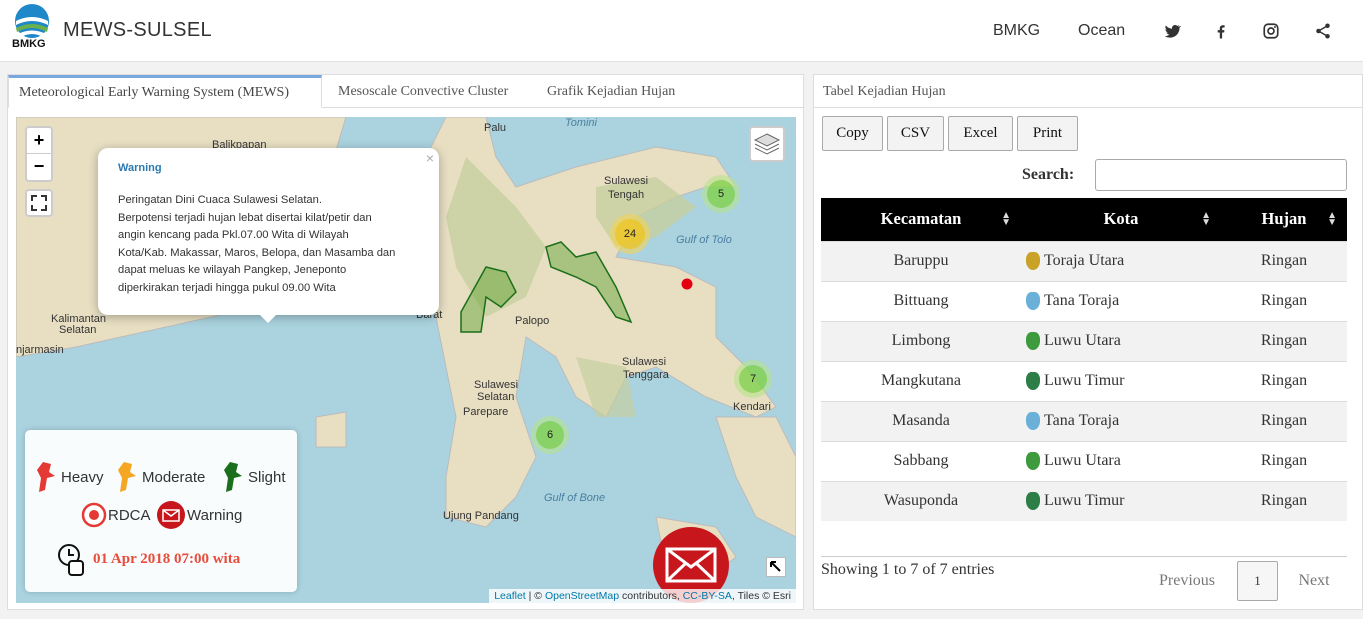 This screenshot has height=619, width=1363. I want to click on column-label: Kecamatan, so click(921, 219).